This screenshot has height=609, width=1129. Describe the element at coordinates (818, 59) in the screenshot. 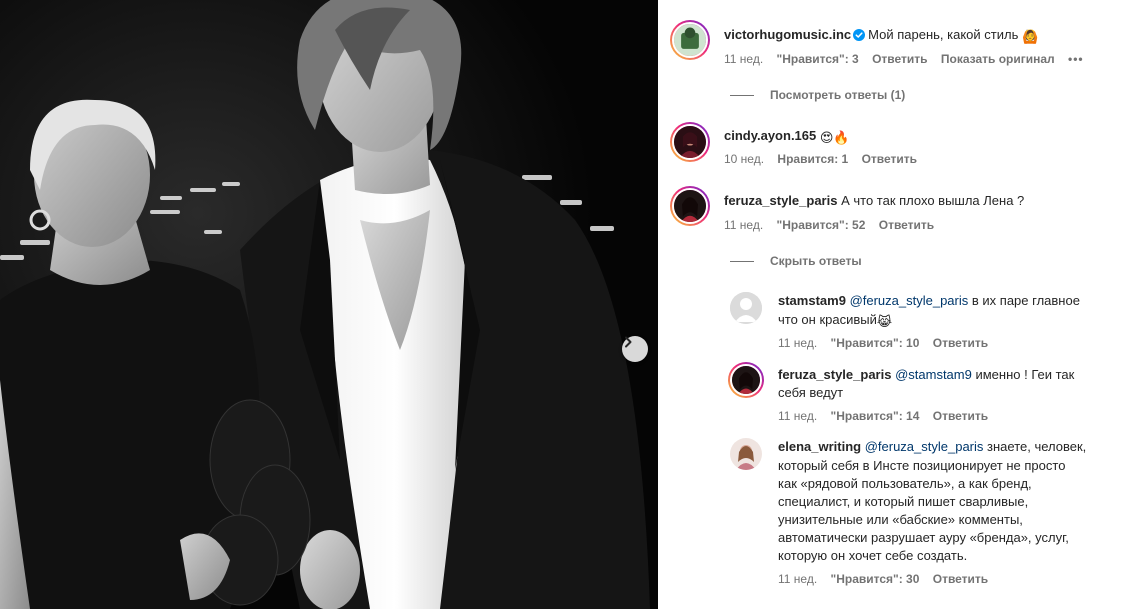

I see `comment-likes: "Нравится": 3` at that location.